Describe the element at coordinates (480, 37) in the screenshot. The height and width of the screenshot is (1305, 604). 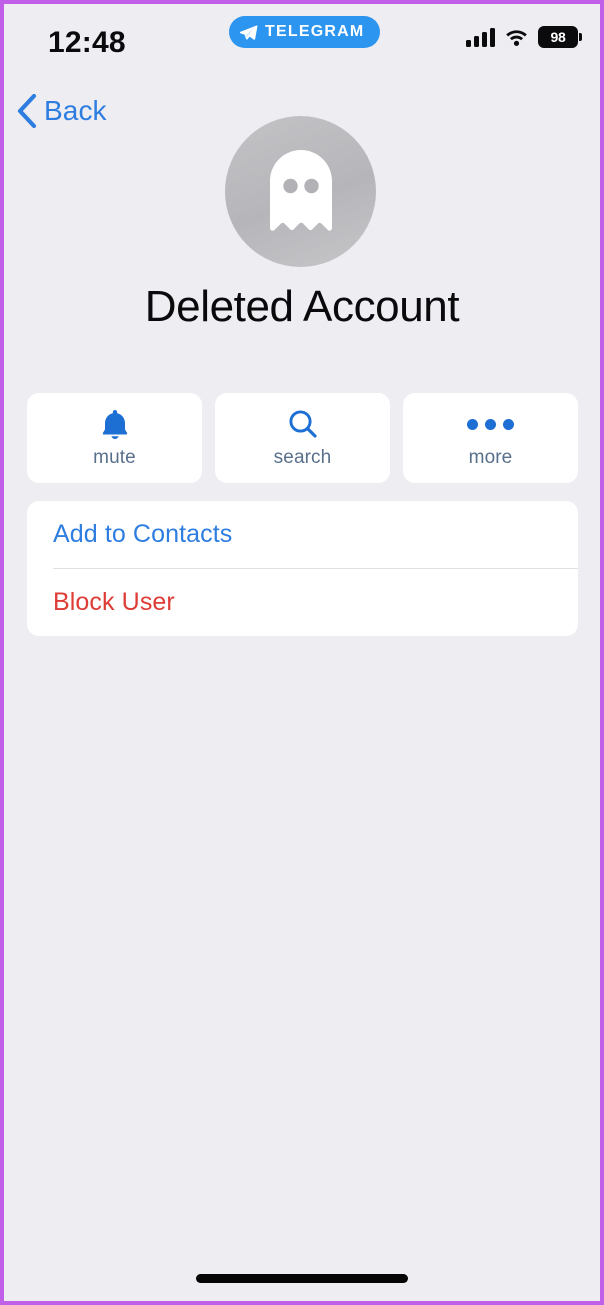
I see `cellular-signal-icon` at that location.